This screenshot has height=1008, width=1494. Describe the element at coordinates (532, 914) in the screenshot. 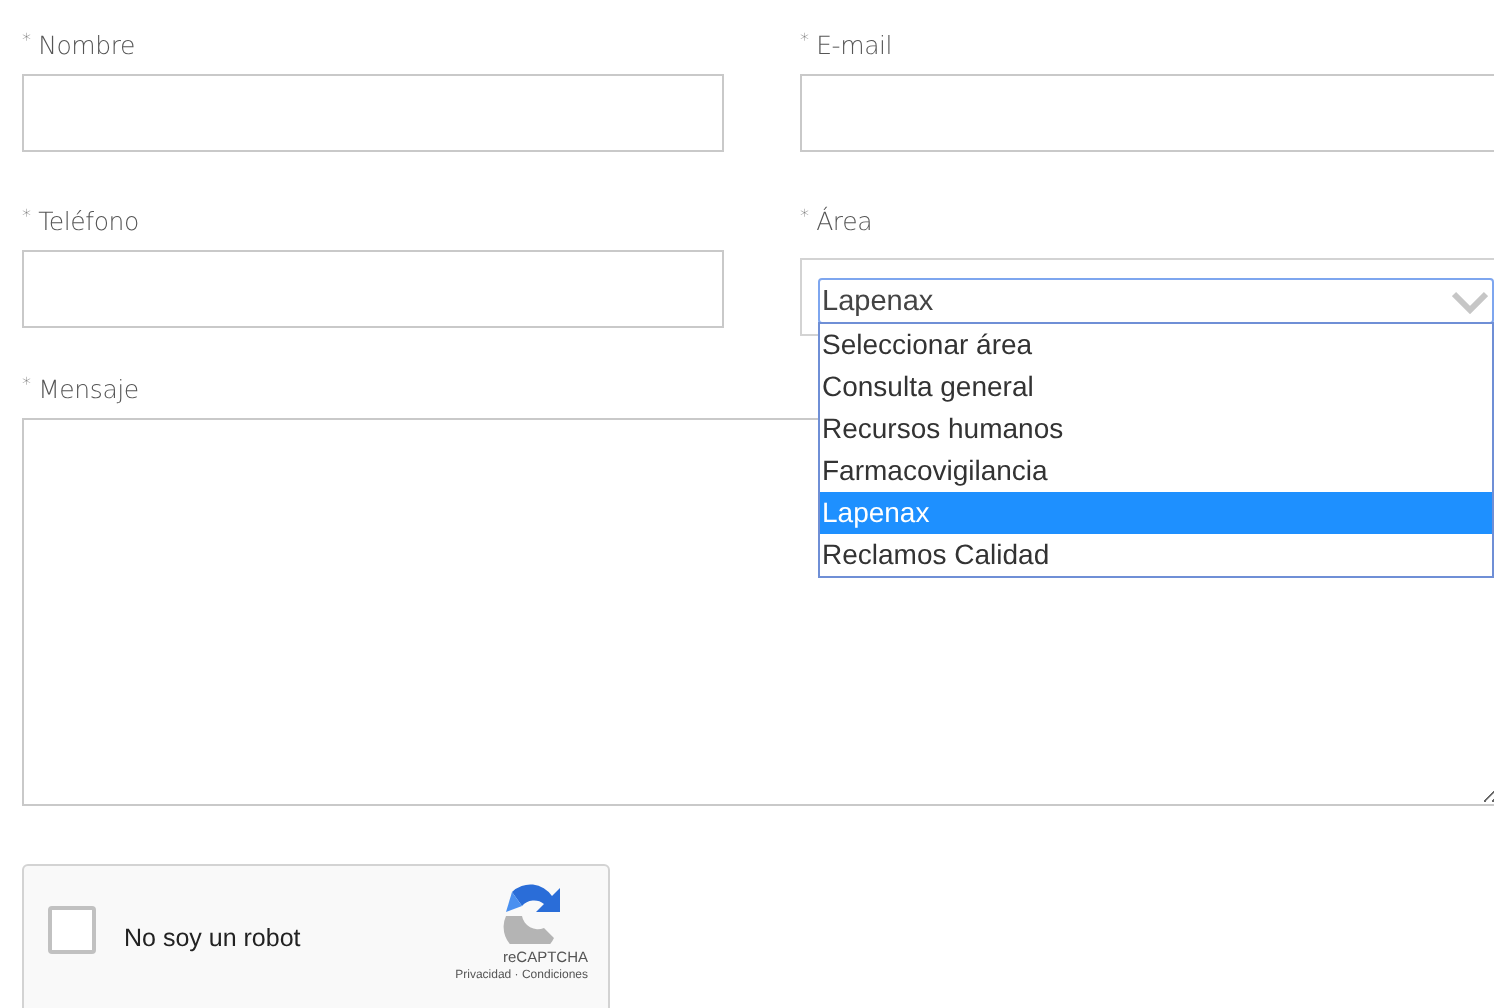

I see `refresh-arrows-icon` at that location.